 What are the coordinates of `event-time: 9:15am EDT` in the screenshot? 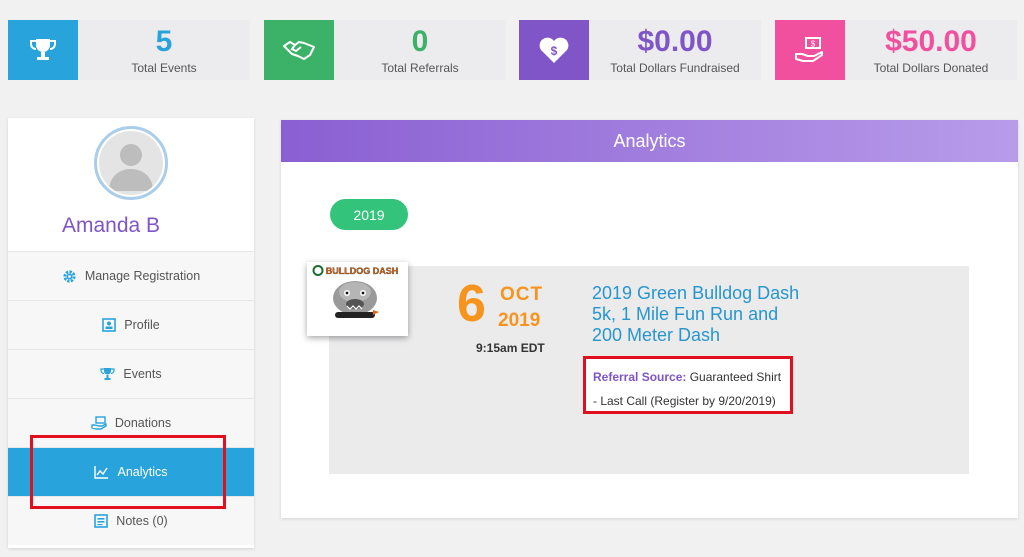 It's located at (510, 348).